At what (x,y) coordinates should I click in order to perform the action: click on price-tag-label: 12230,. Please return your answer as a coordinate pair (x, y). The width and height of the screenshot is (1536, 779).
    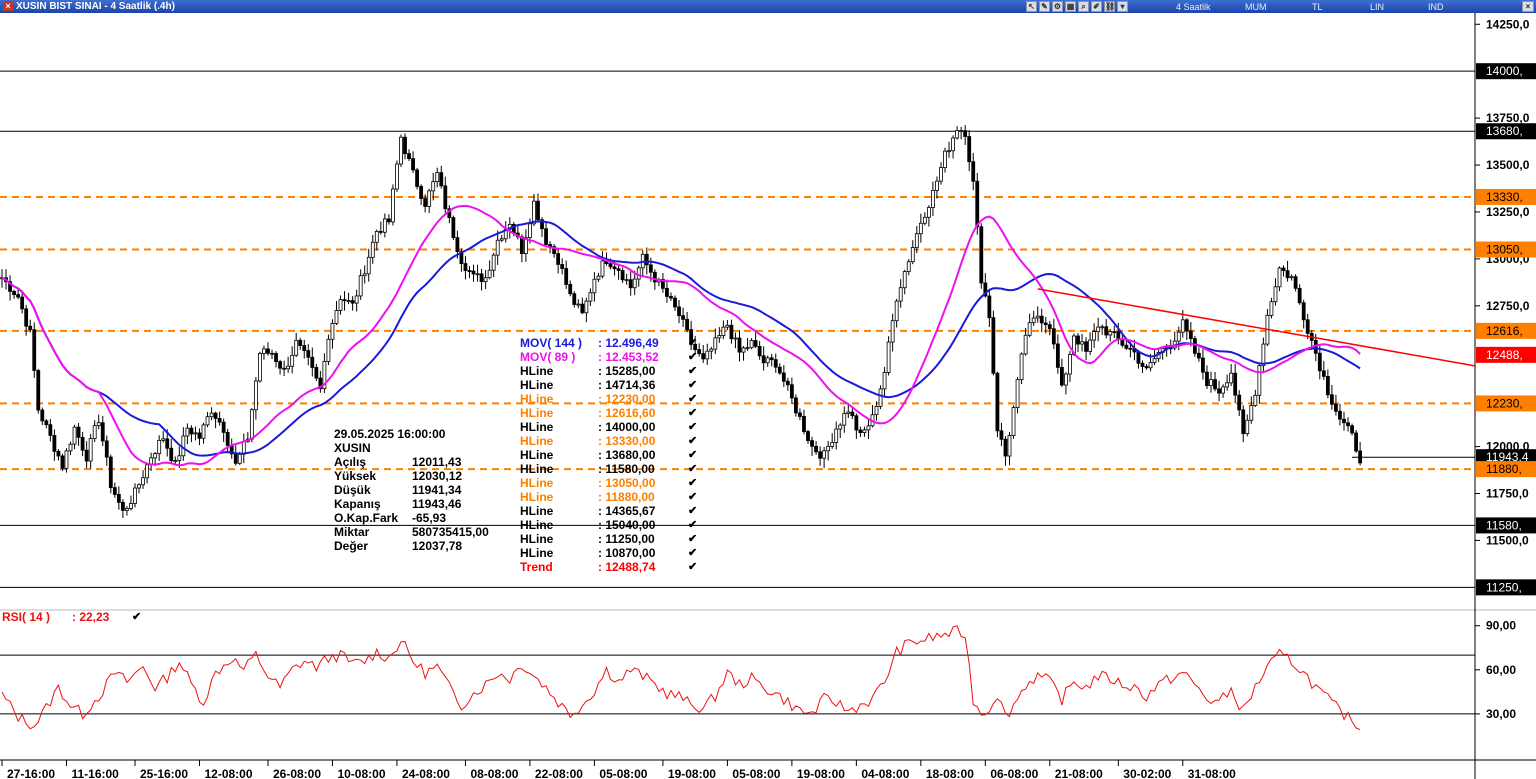
    Looking at the image, I should click on (1504, 403).